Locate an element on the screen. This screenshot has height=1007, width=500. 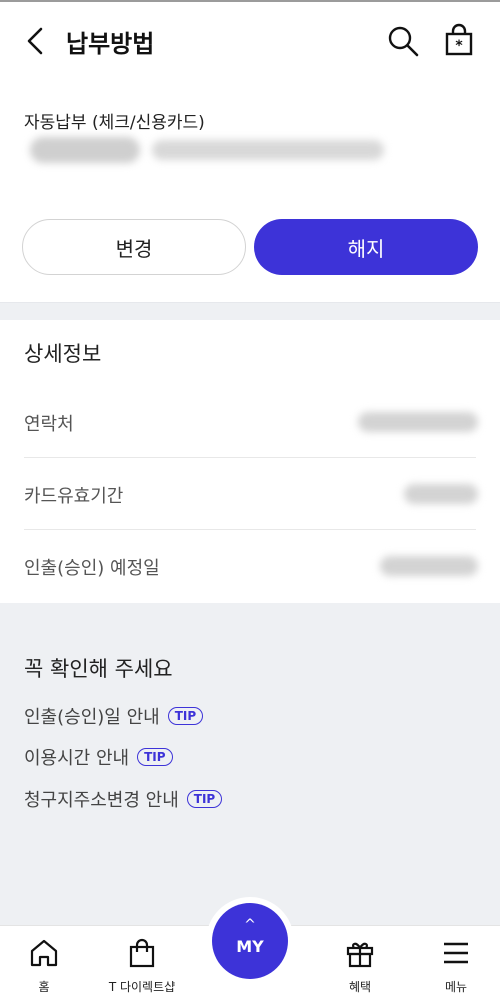
search-button is located at coordinates (403, 41).